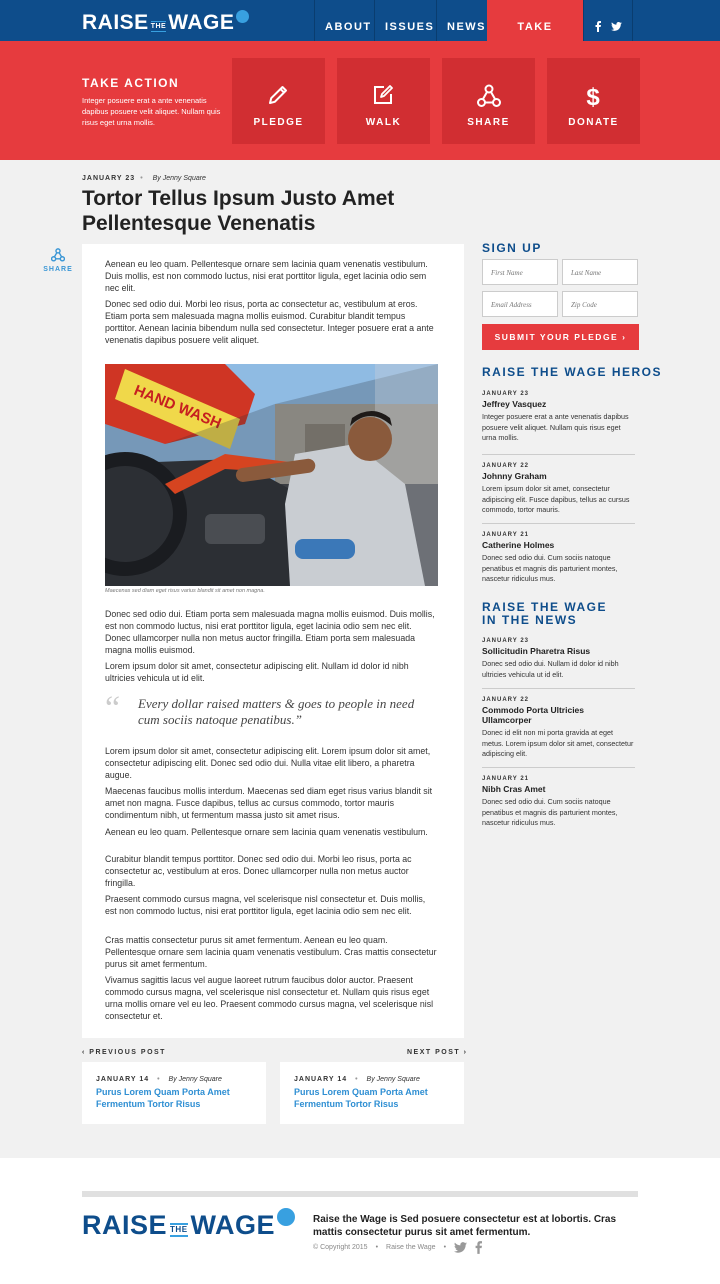 Image resolution: width=720 pixels, height=1284 pixels. What do you see at coordinates (278, 122) in the screenshot?
I see `pledge-label: PLEDGE` at bounding box center [278, 122].